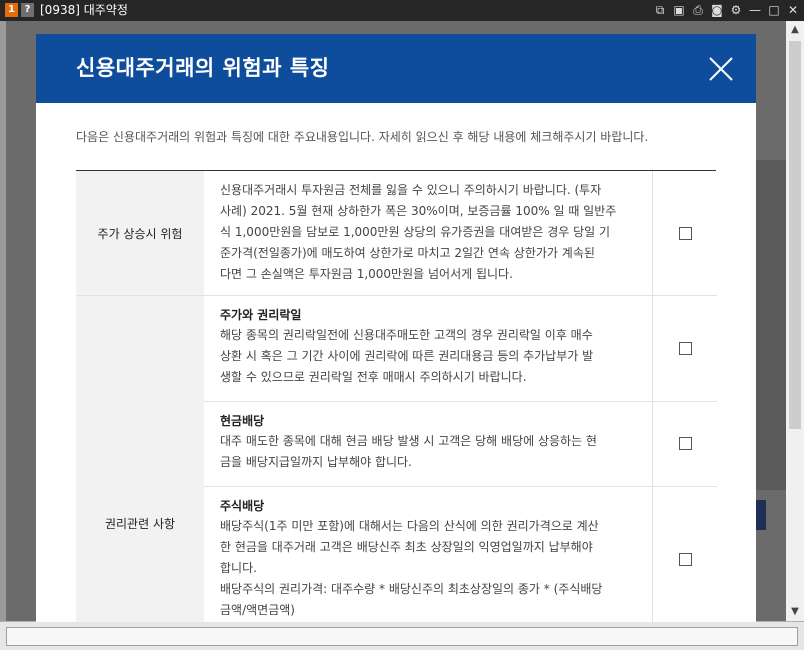 The image size is (804, 650). Describe the element at coordinates (774, 10) in the screenshot. I see `maximize-icon: □` at that location.